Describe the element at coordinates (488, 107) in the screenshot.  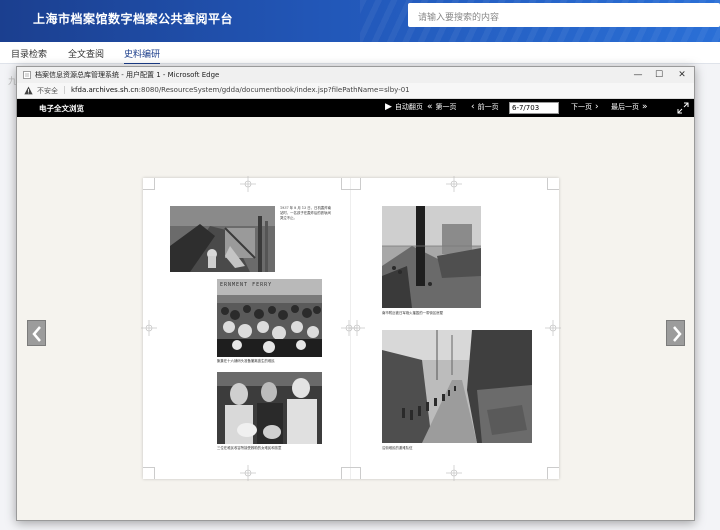
I see `prev-page-label: 前一页` at that location.